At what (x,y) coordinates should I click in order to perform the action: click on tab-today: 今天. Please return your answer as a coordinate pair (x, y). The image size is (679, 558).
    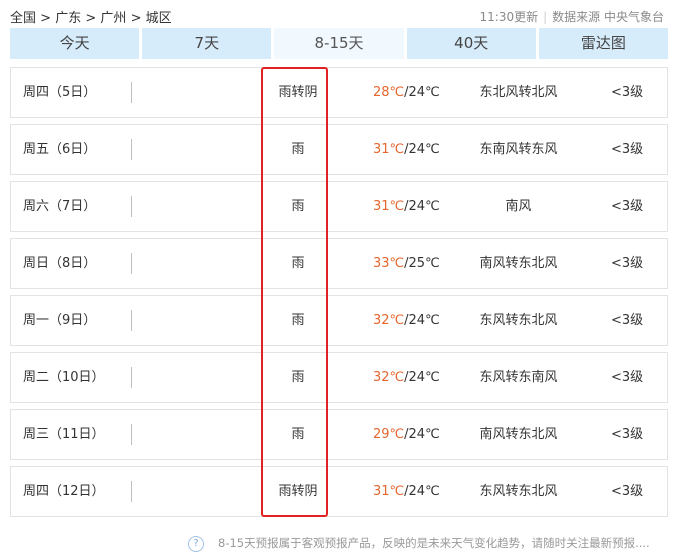
    Looking at the image, I should click on (75, 43).